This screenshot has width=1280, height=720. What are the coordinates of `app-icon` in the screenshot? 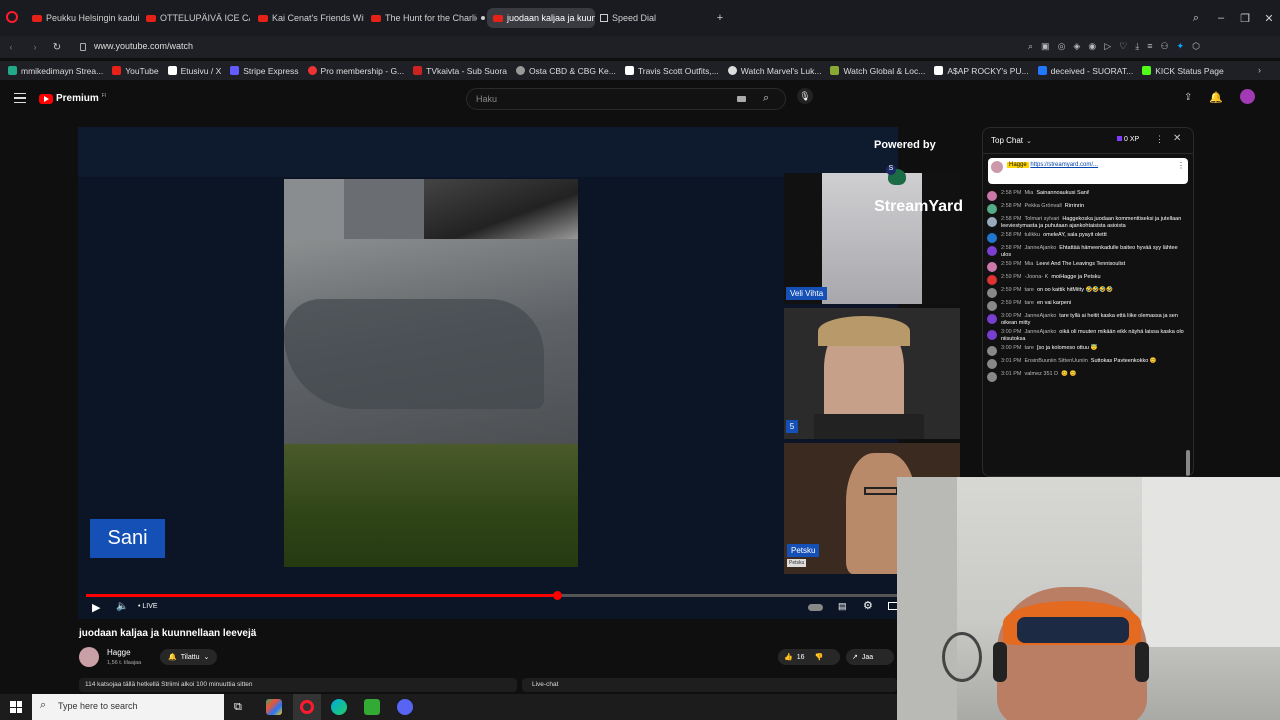 It's located at (274, 707).